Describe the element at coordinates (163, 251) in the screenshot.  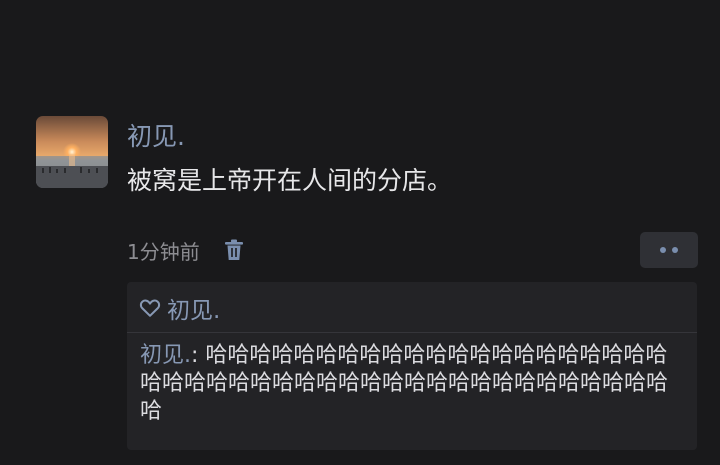
I see `post-timestamp: 1分钟前` at that location.